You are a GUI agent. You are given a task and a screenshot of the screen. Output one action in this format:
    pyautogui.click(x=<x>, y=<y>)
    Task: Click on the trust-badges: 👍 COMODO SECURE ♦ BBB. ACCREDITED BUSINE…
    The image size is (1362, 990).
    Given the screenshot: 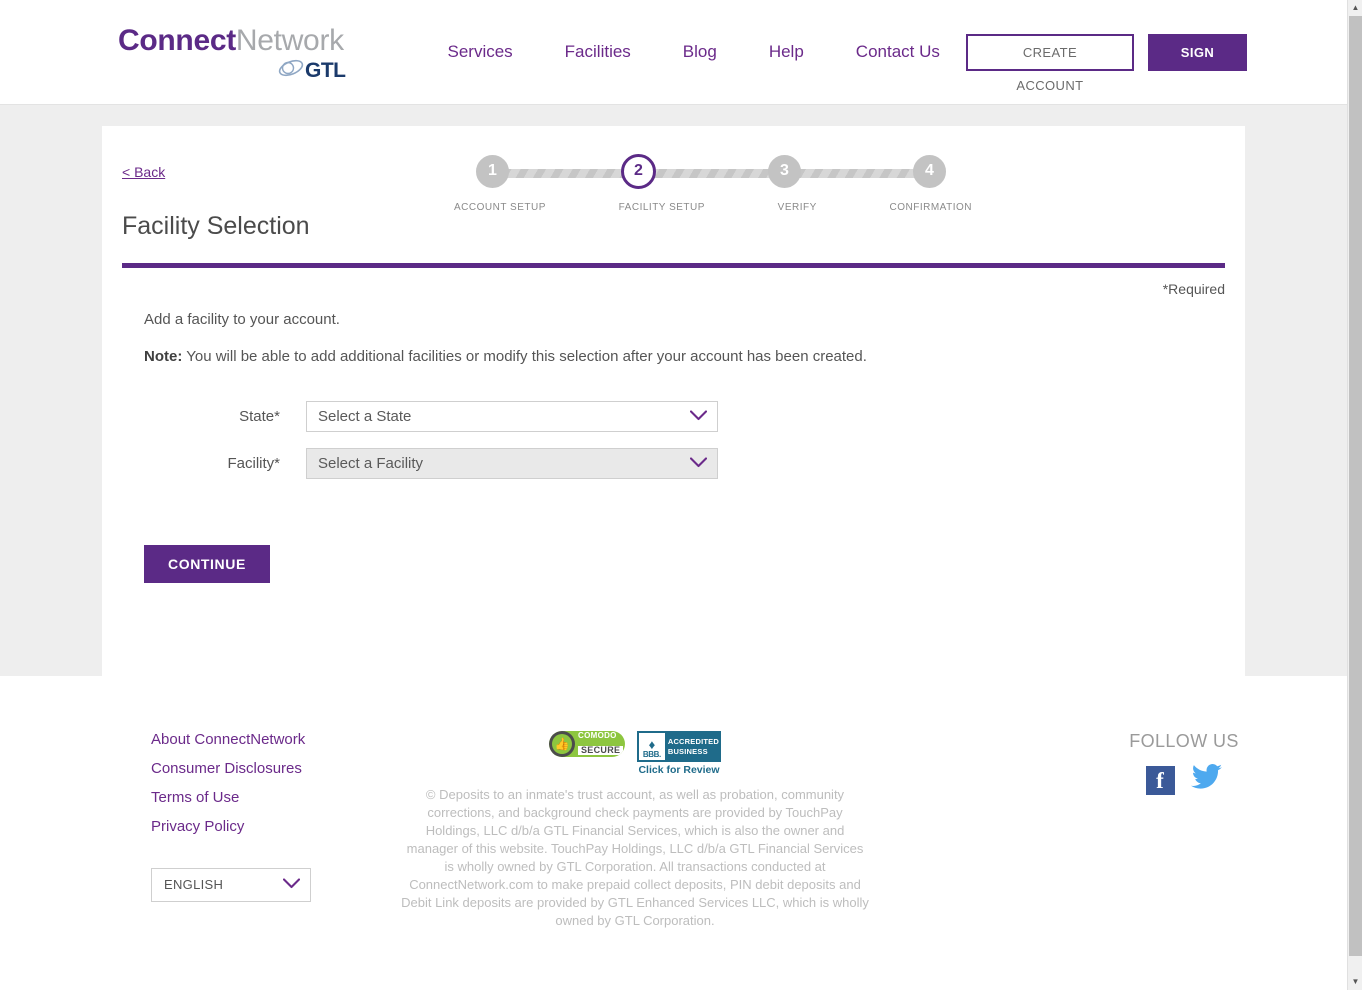 What is the action you would take?
    pyautogui.click(x=635, y=753)
    